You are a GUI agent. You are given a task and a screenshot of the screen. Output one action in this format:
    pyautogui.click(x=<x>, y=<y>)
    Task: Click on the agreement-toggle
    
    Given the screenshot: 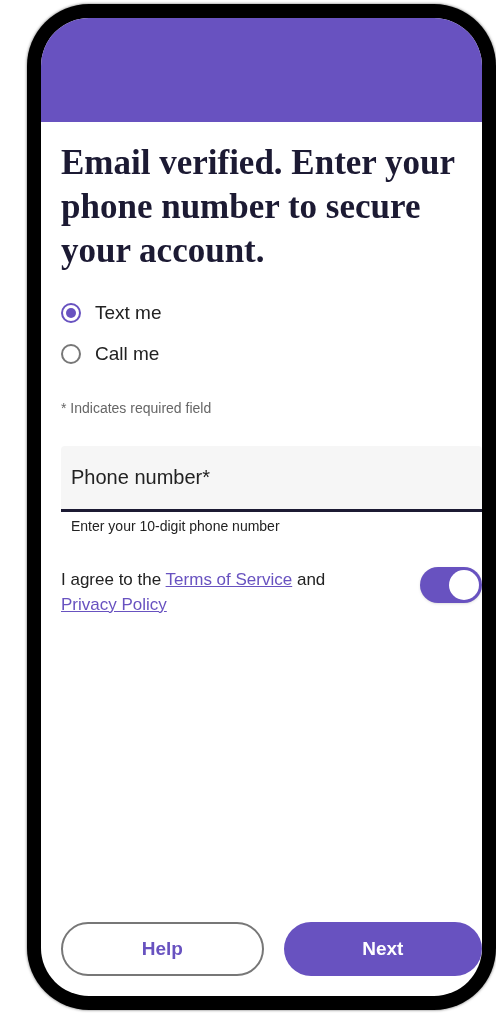 What is the action you would take?
    pyautogui.click(x=451, y=585)
    